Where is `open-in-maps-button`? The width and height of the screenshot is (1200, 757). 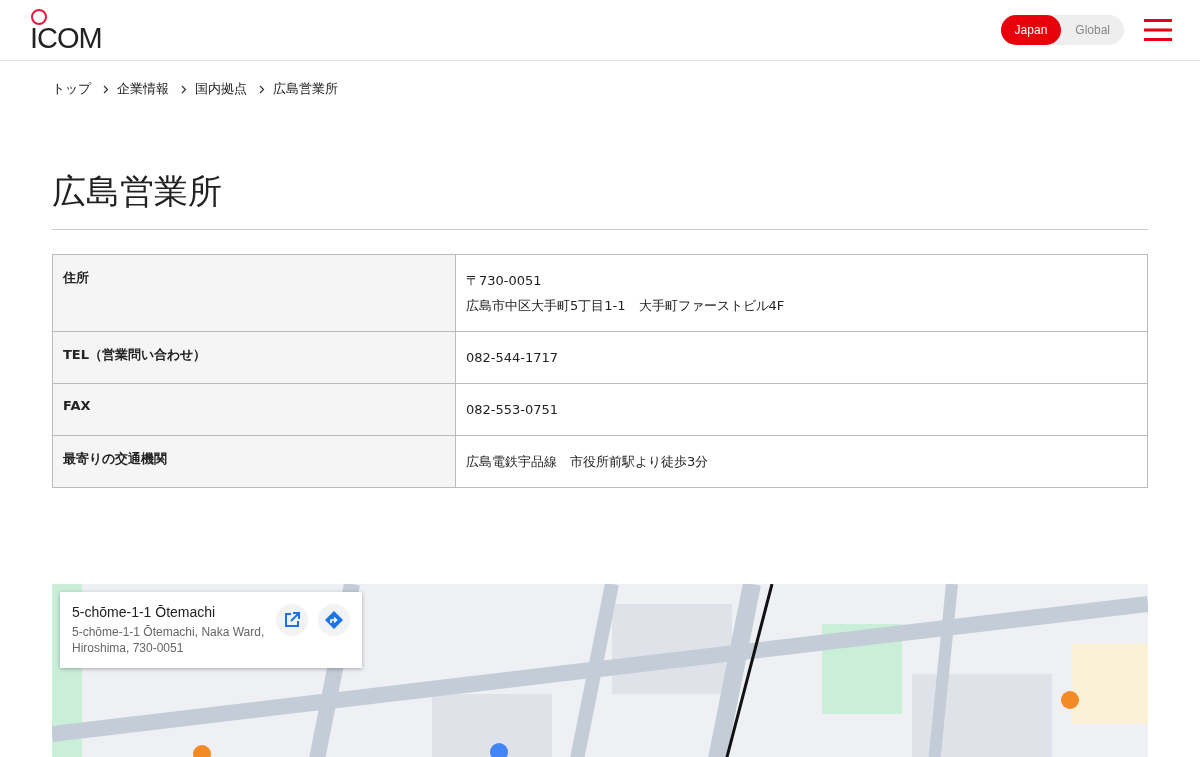
open-in-maps-button is located at coordinates (292, 620).